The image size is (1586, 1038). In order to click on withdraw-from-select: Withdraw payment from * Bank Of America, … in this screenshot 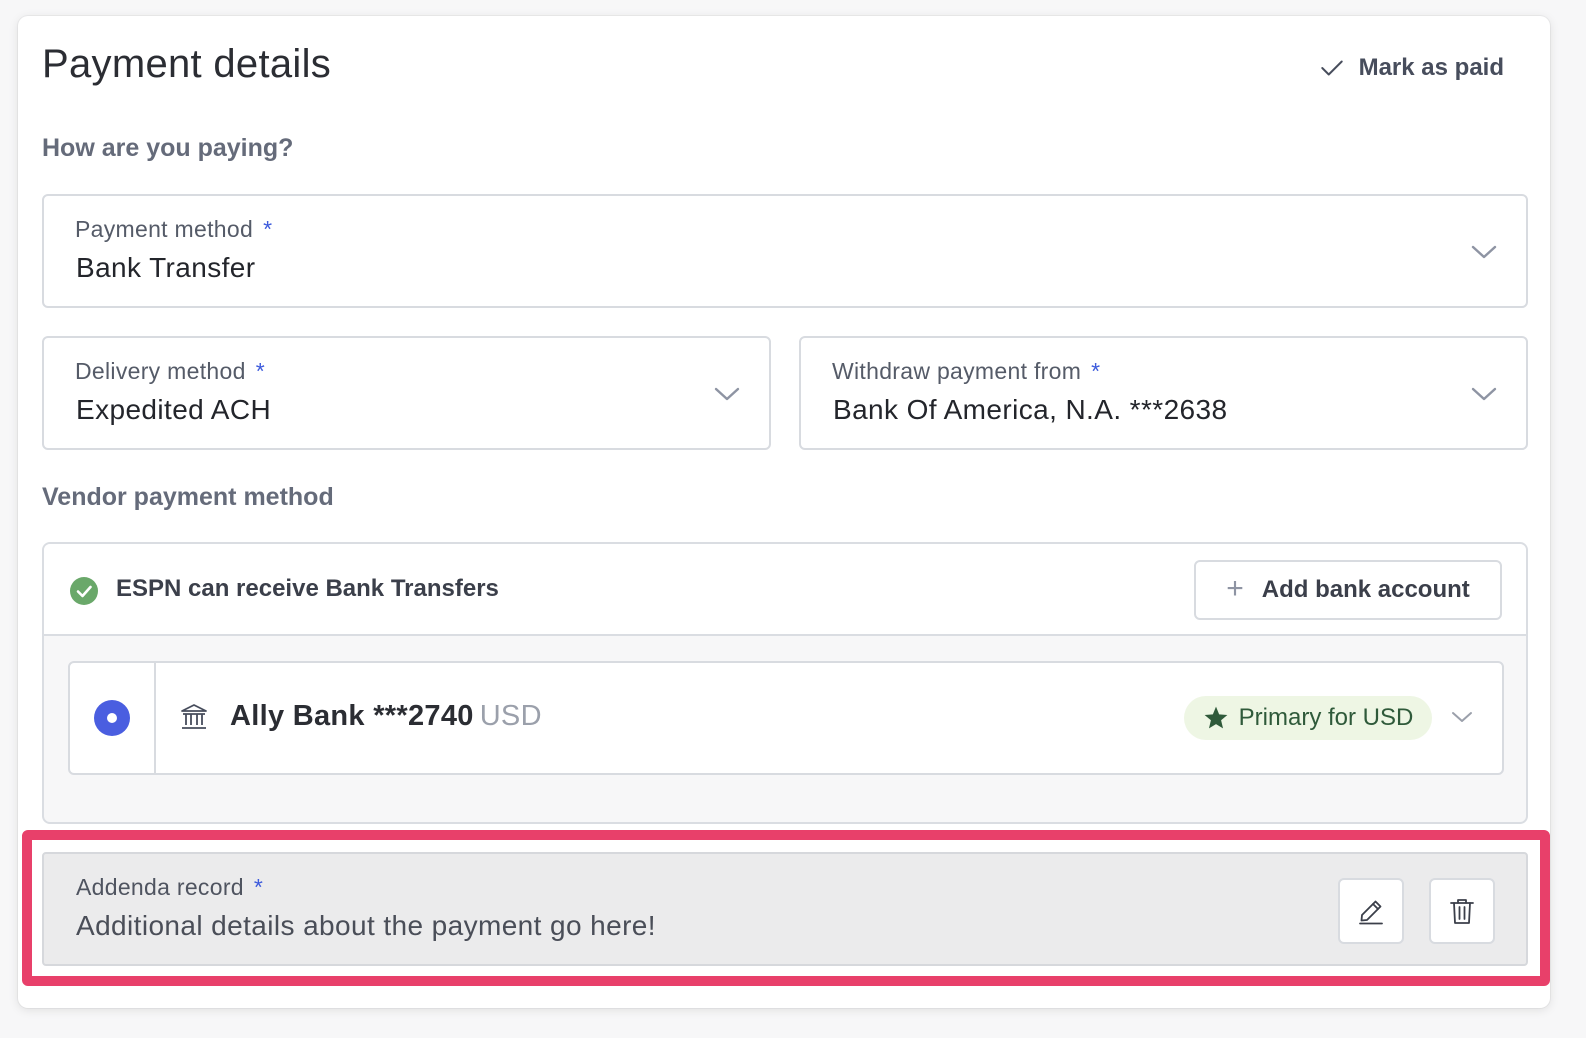, I will do `click(1163, 393)`.